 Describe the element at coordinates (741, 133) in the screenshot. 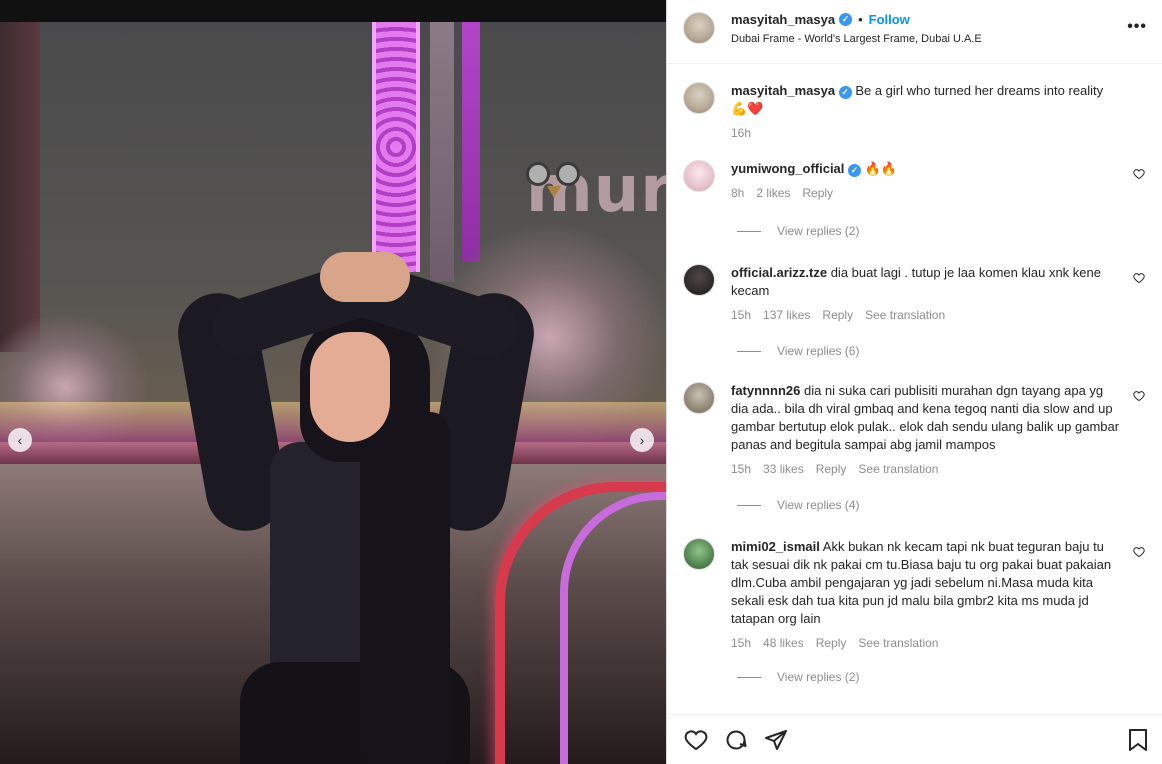

I see `caption-time: 16h` at that location.